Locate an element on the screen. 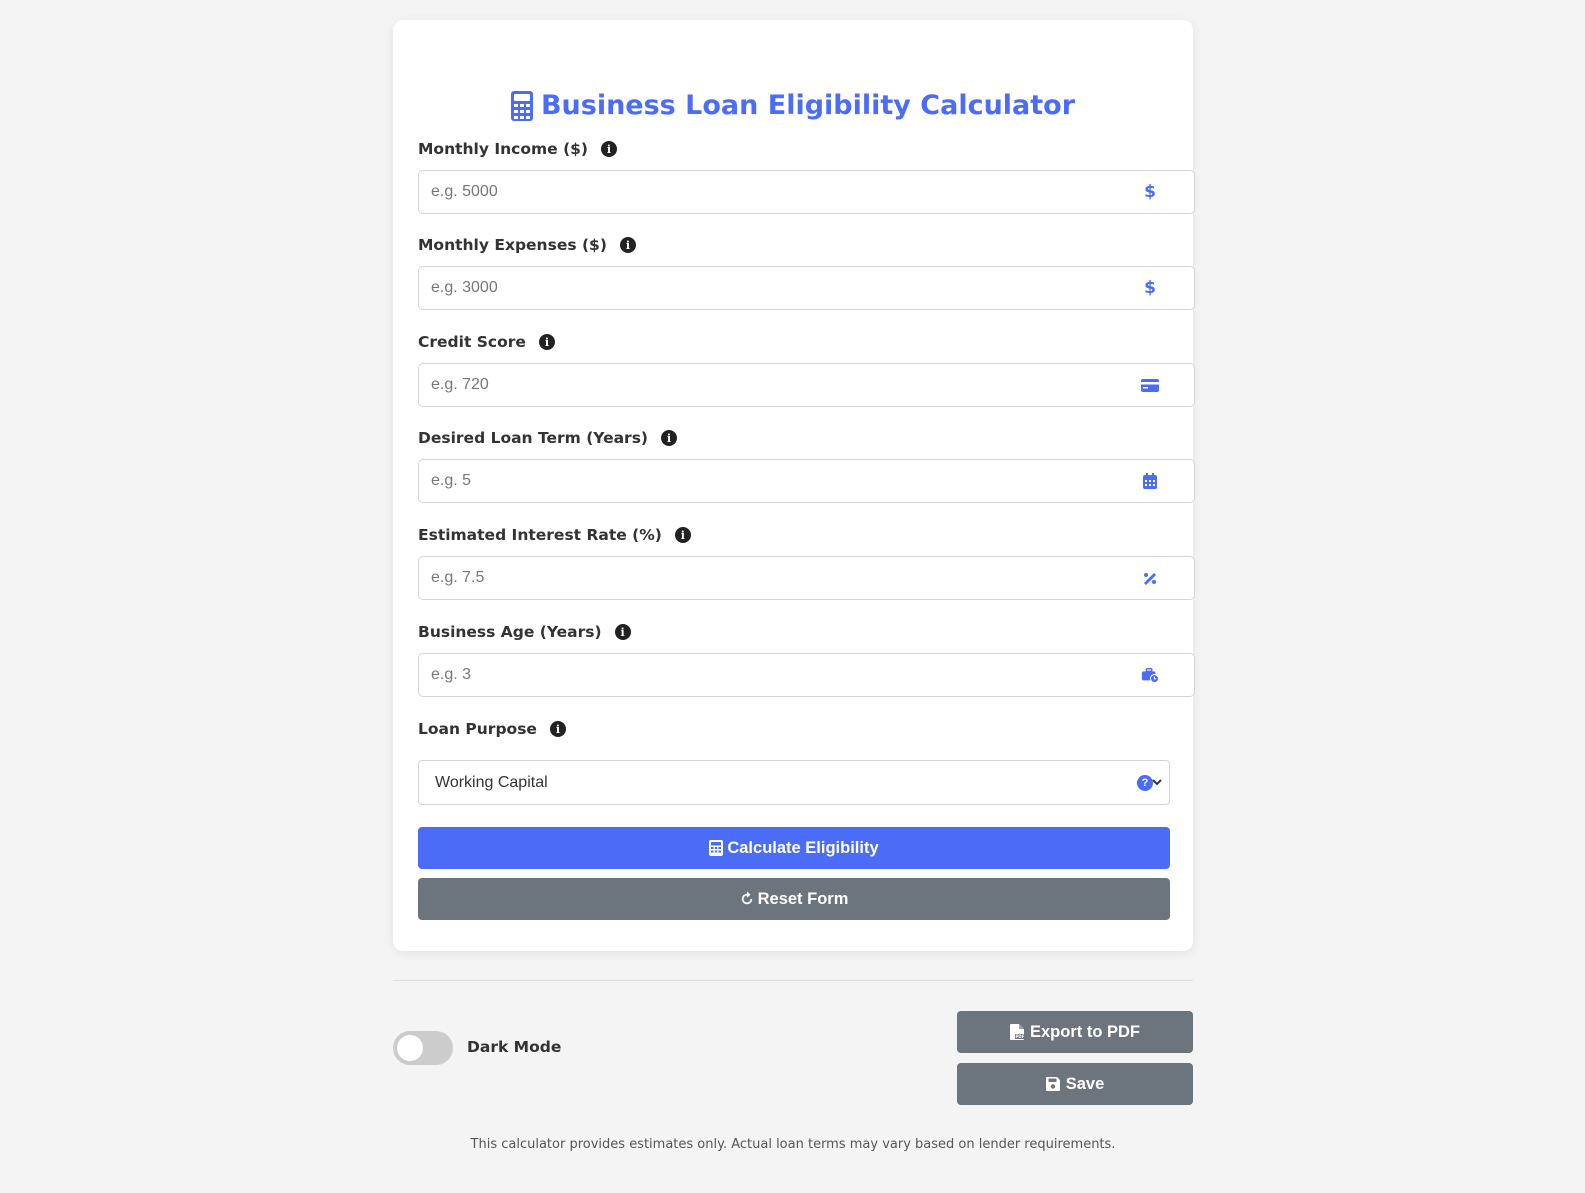 The height and width of the screenshot is (1193, 1585). monthly-expenses-input is located at coordinates (806, 288).